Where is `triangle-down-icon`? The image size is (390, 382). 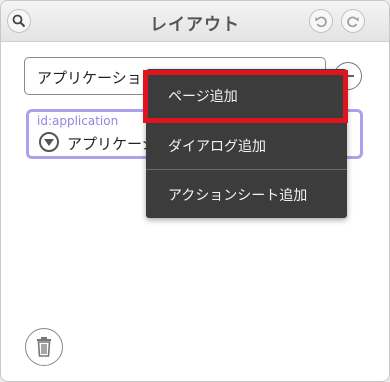
triangle-down-icon is located at coordinates (49, 142).